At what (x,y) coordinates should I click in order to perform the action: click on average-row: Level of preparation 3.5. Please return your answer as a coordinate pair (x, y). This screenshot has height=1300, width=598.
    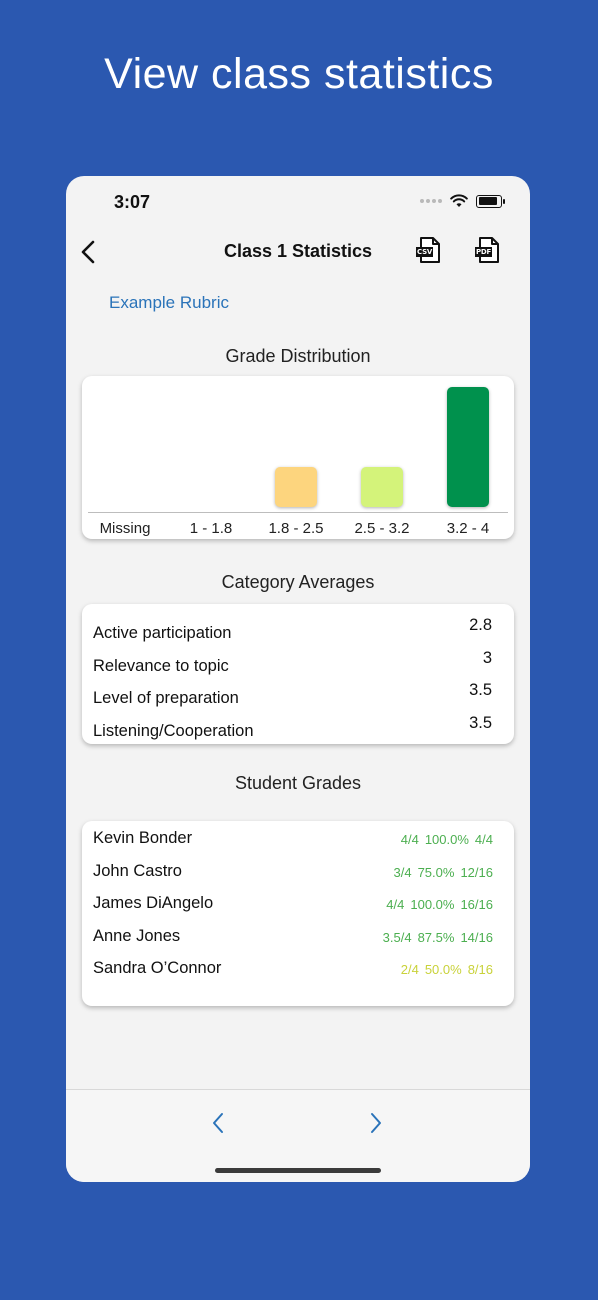
    Looking at the image, I should click on (292, 696).